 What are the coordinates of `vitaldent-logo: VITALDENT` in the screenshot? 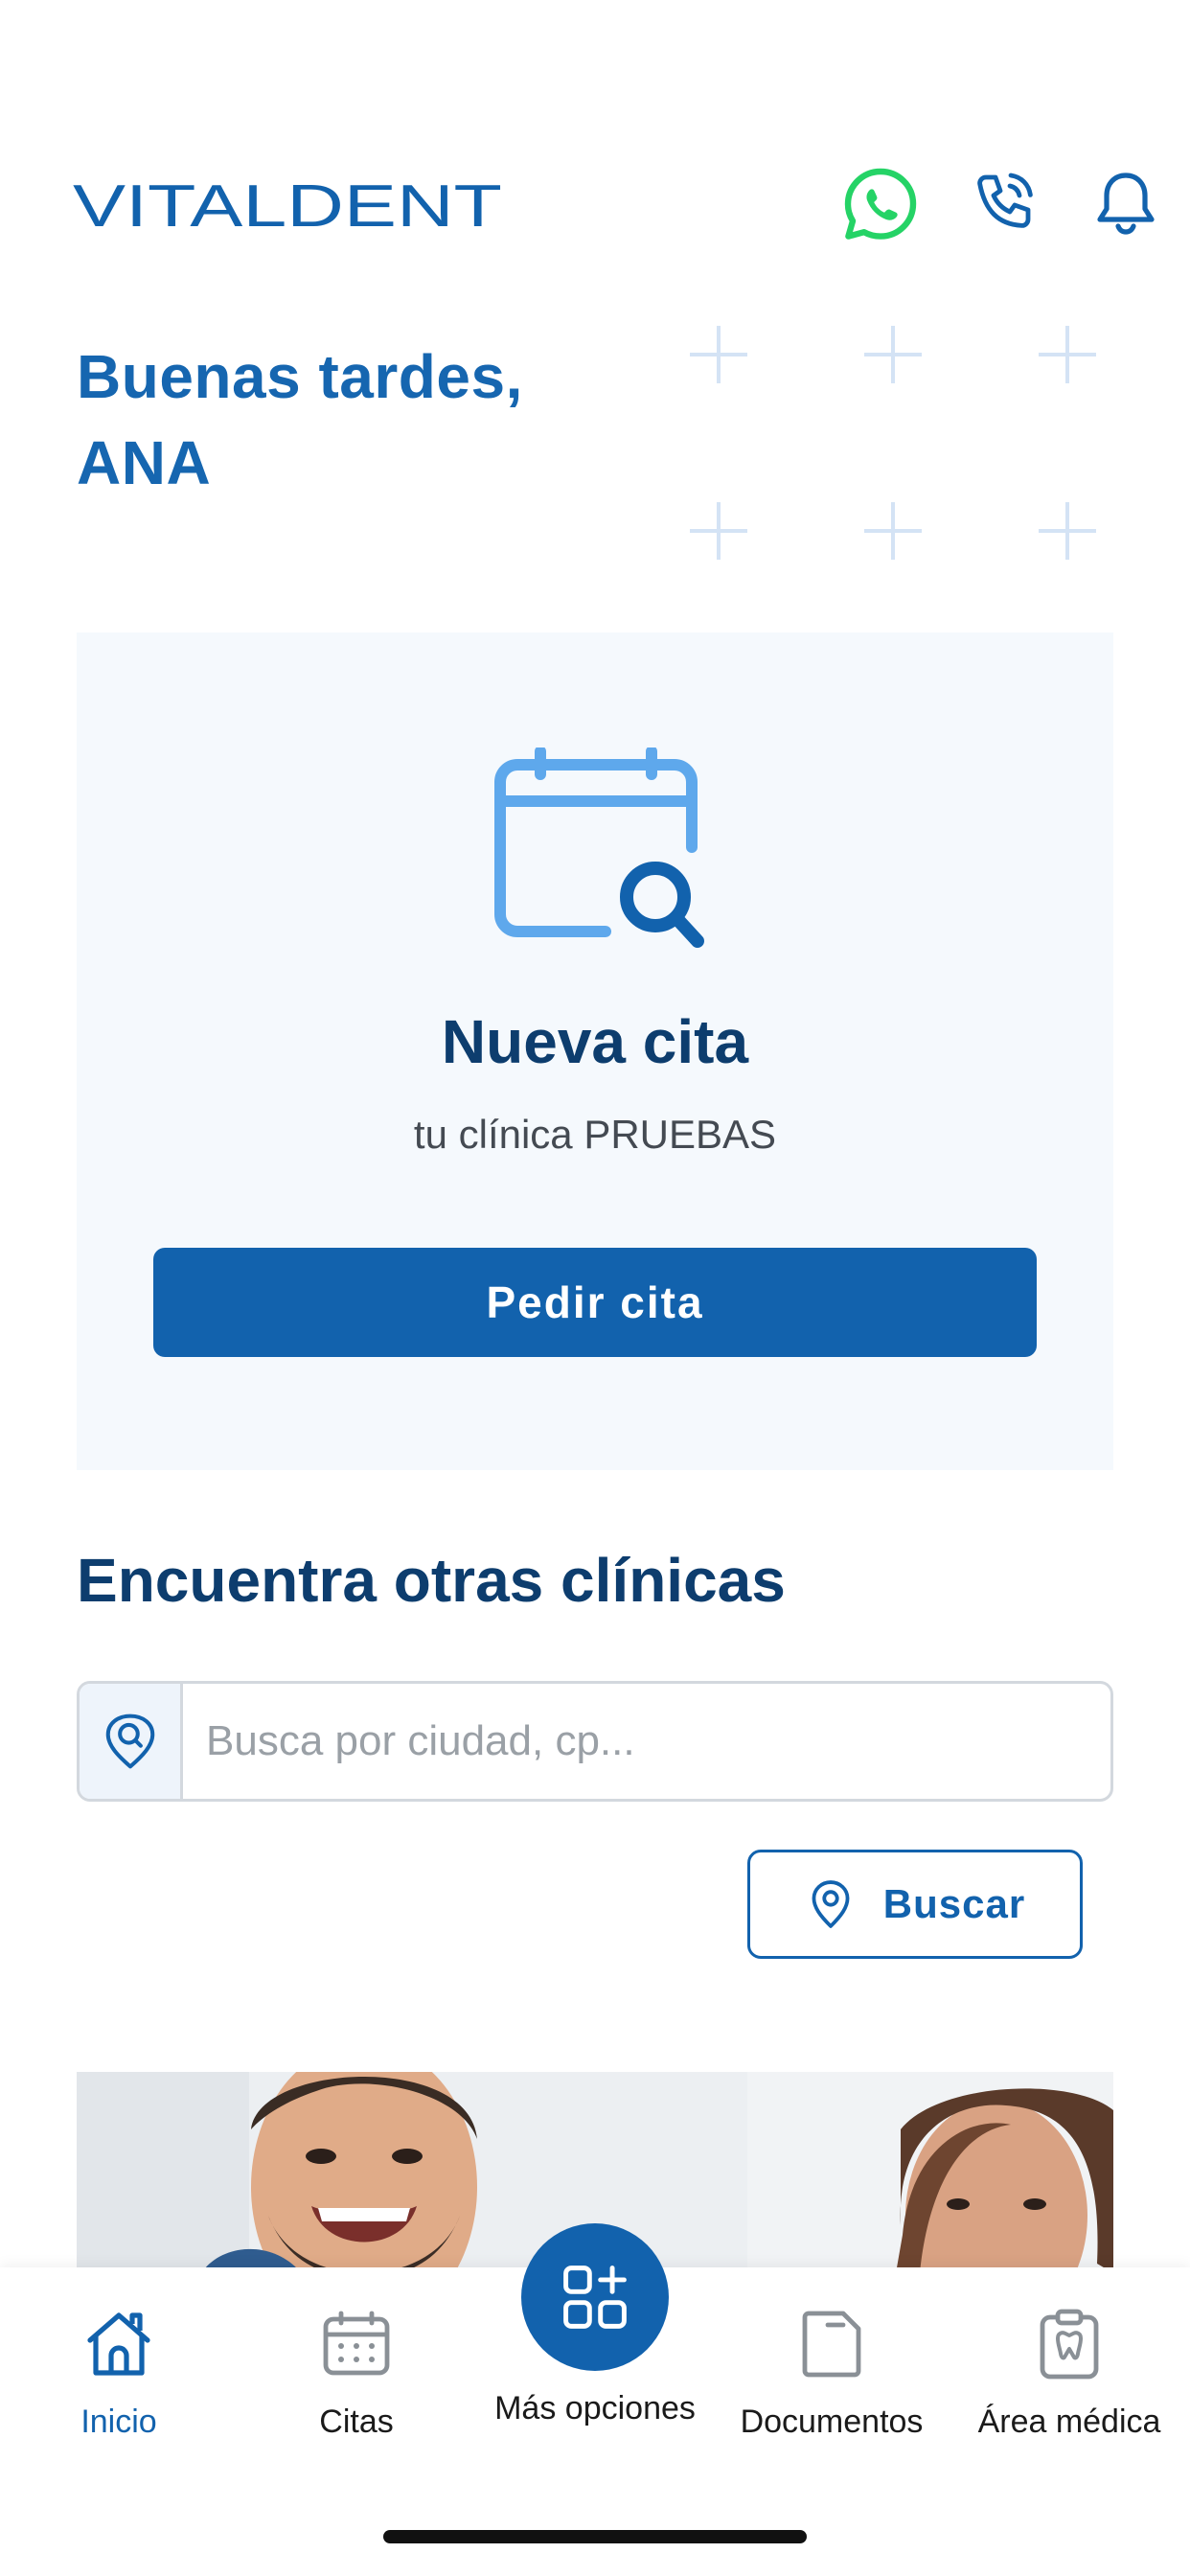 It's located at (287, 206).